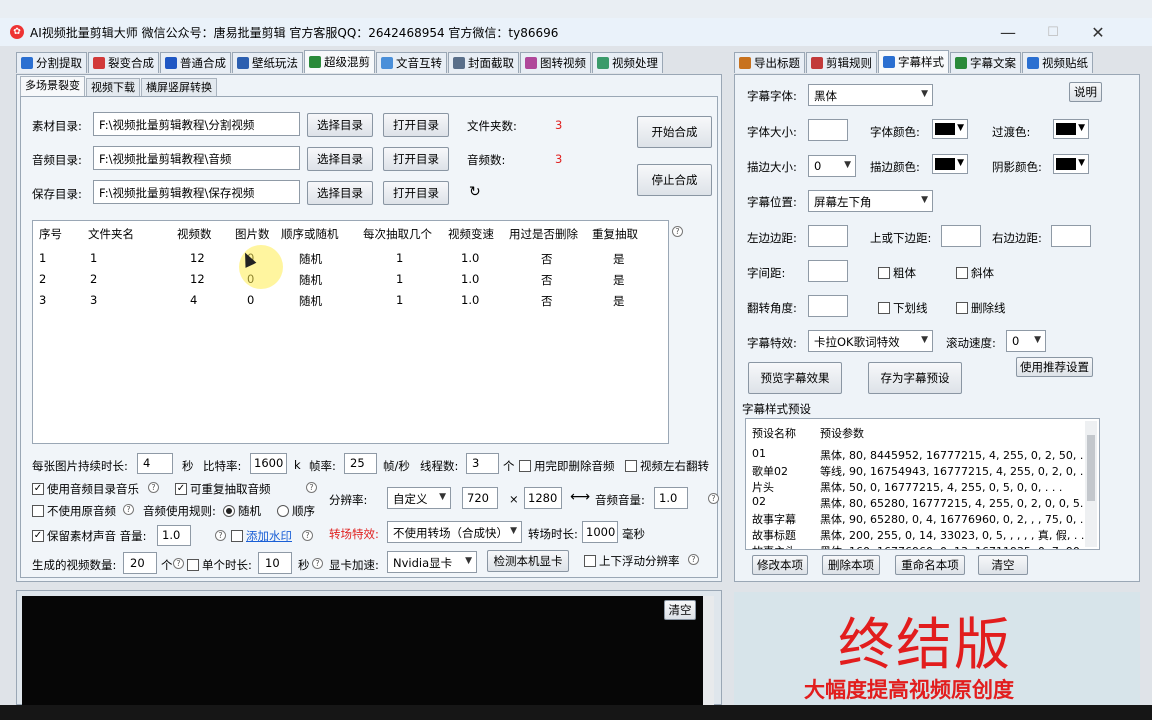 This screenshot has width=1152, height=720. I want to click on res-width-input: 720, so click(480, 498).